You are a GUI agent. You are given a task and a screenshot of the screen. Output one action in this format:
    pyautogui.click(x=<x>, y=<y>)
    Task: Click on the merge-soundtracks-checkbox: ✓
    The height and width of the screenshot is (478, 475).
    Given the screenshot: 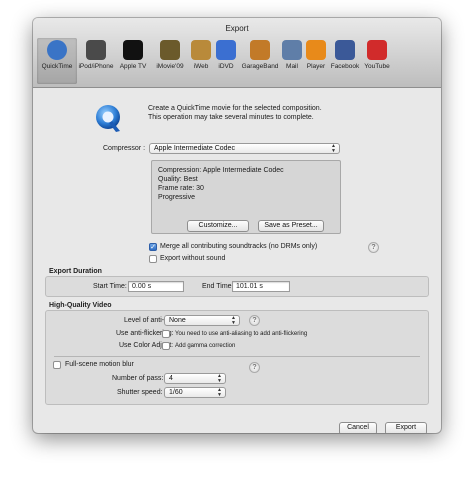 What is the action you would take?
    pyautogui.click(x=153, y=247)
    